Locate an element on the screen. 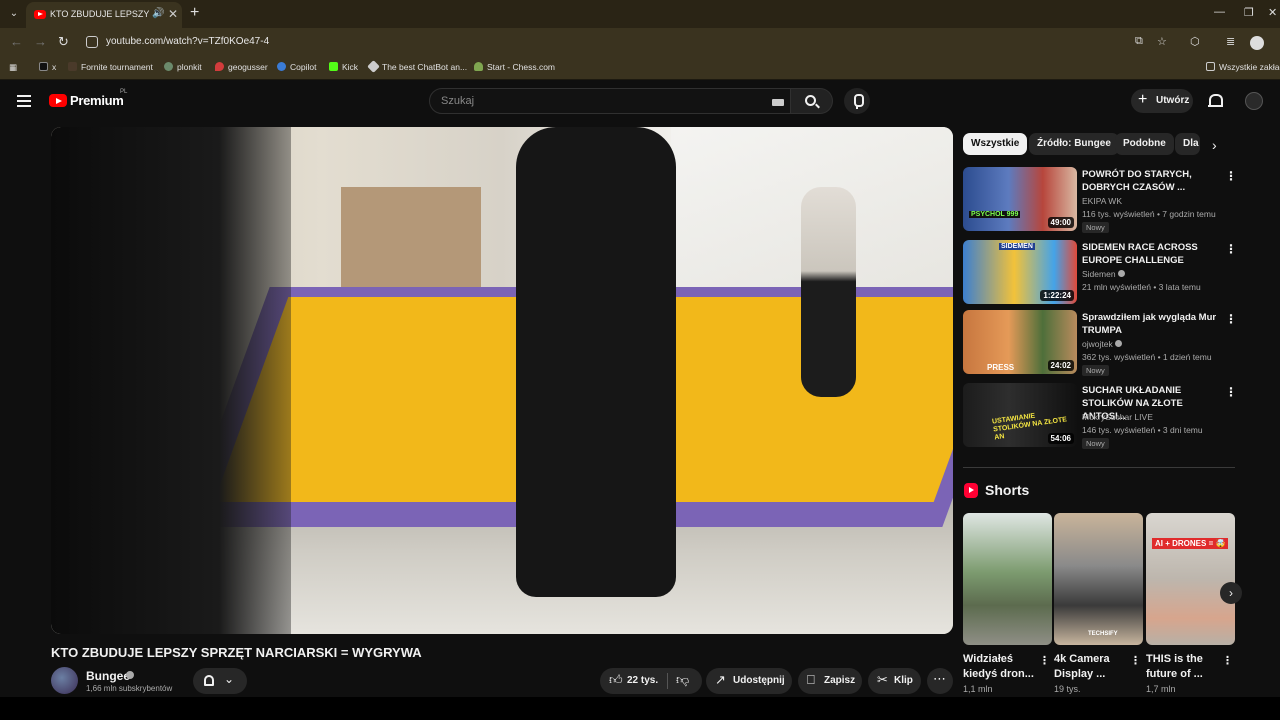  chevron-right-icon: › is located at coordinates (1214, 145).